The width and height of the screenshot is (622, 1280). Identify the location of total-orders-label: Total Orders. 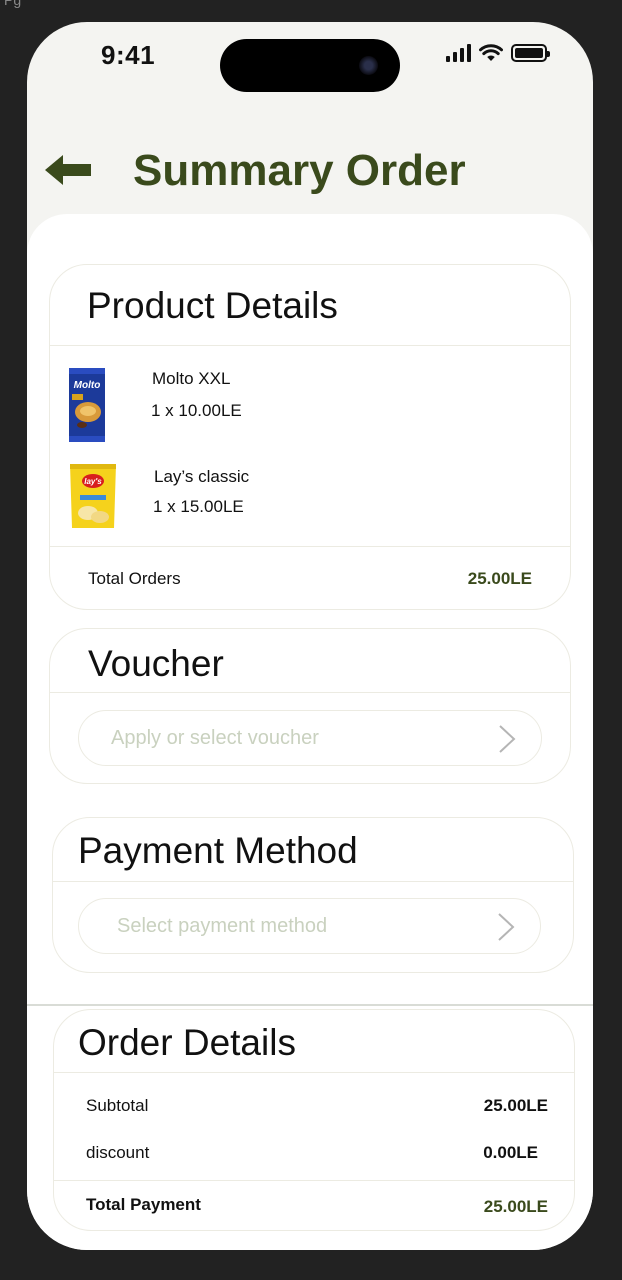
(134, 578).